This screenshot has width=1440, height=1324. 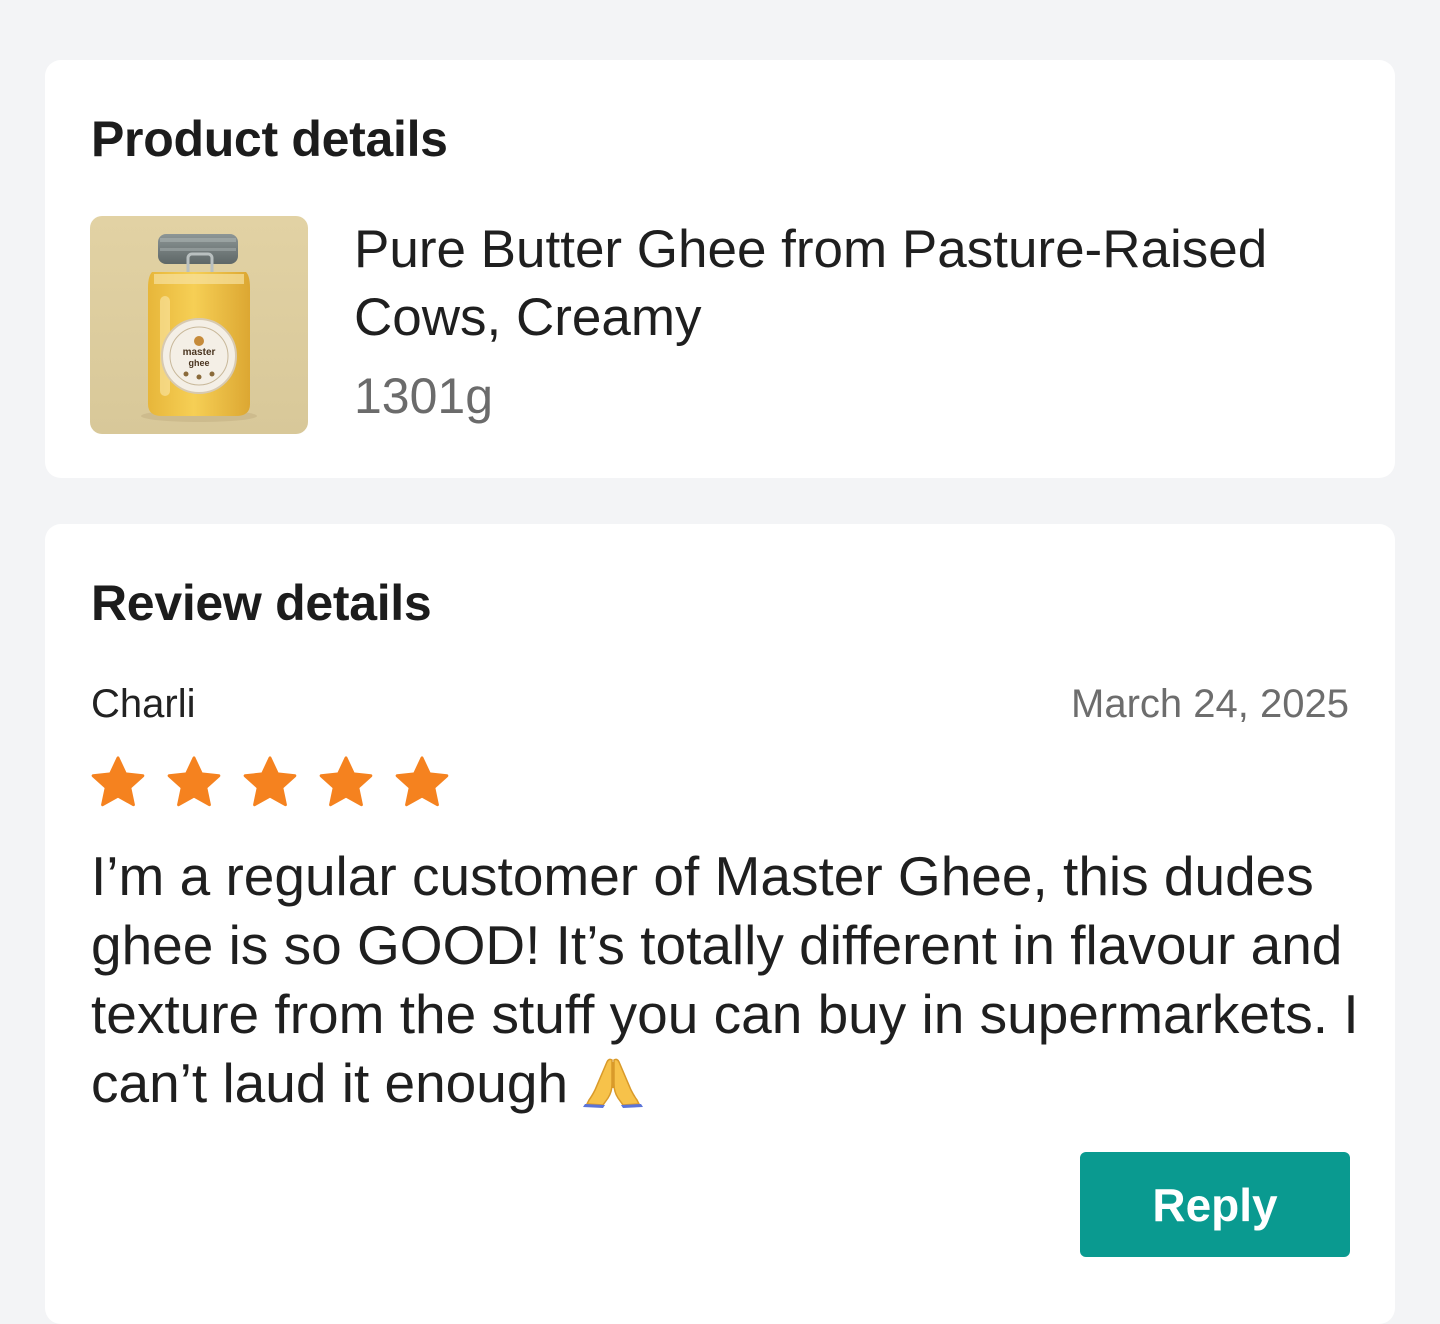 What do you see at coordinates (198, 363) in the screenshot?
I see `svg-text: ghee` at bounding box center [198, 363].